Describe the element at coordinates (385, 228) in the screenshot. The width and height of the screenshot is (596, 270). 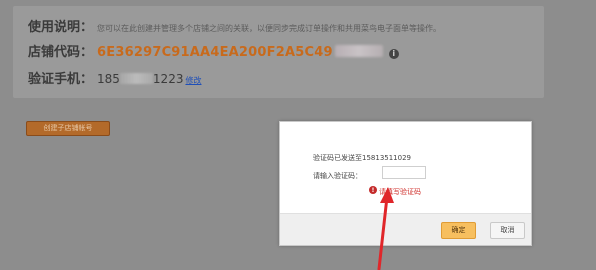
I see `red-arrow-annotation` at that location.